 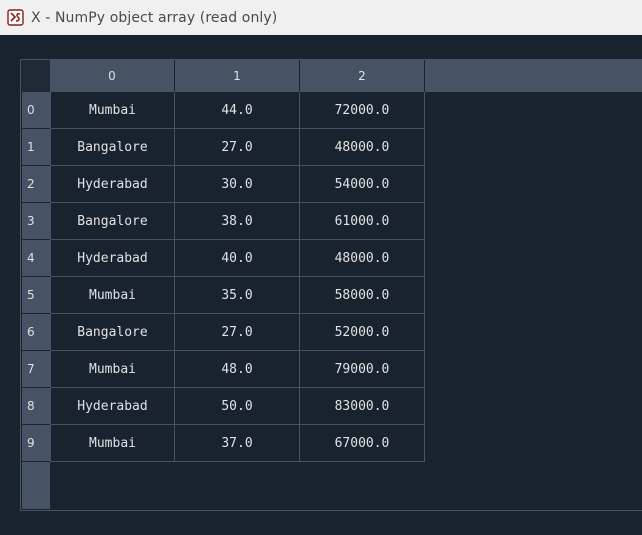 What do you see at coordinates (237, 443) in the screenshot?
I see `table-cell: 37.0` at bounding box center [237, 443].